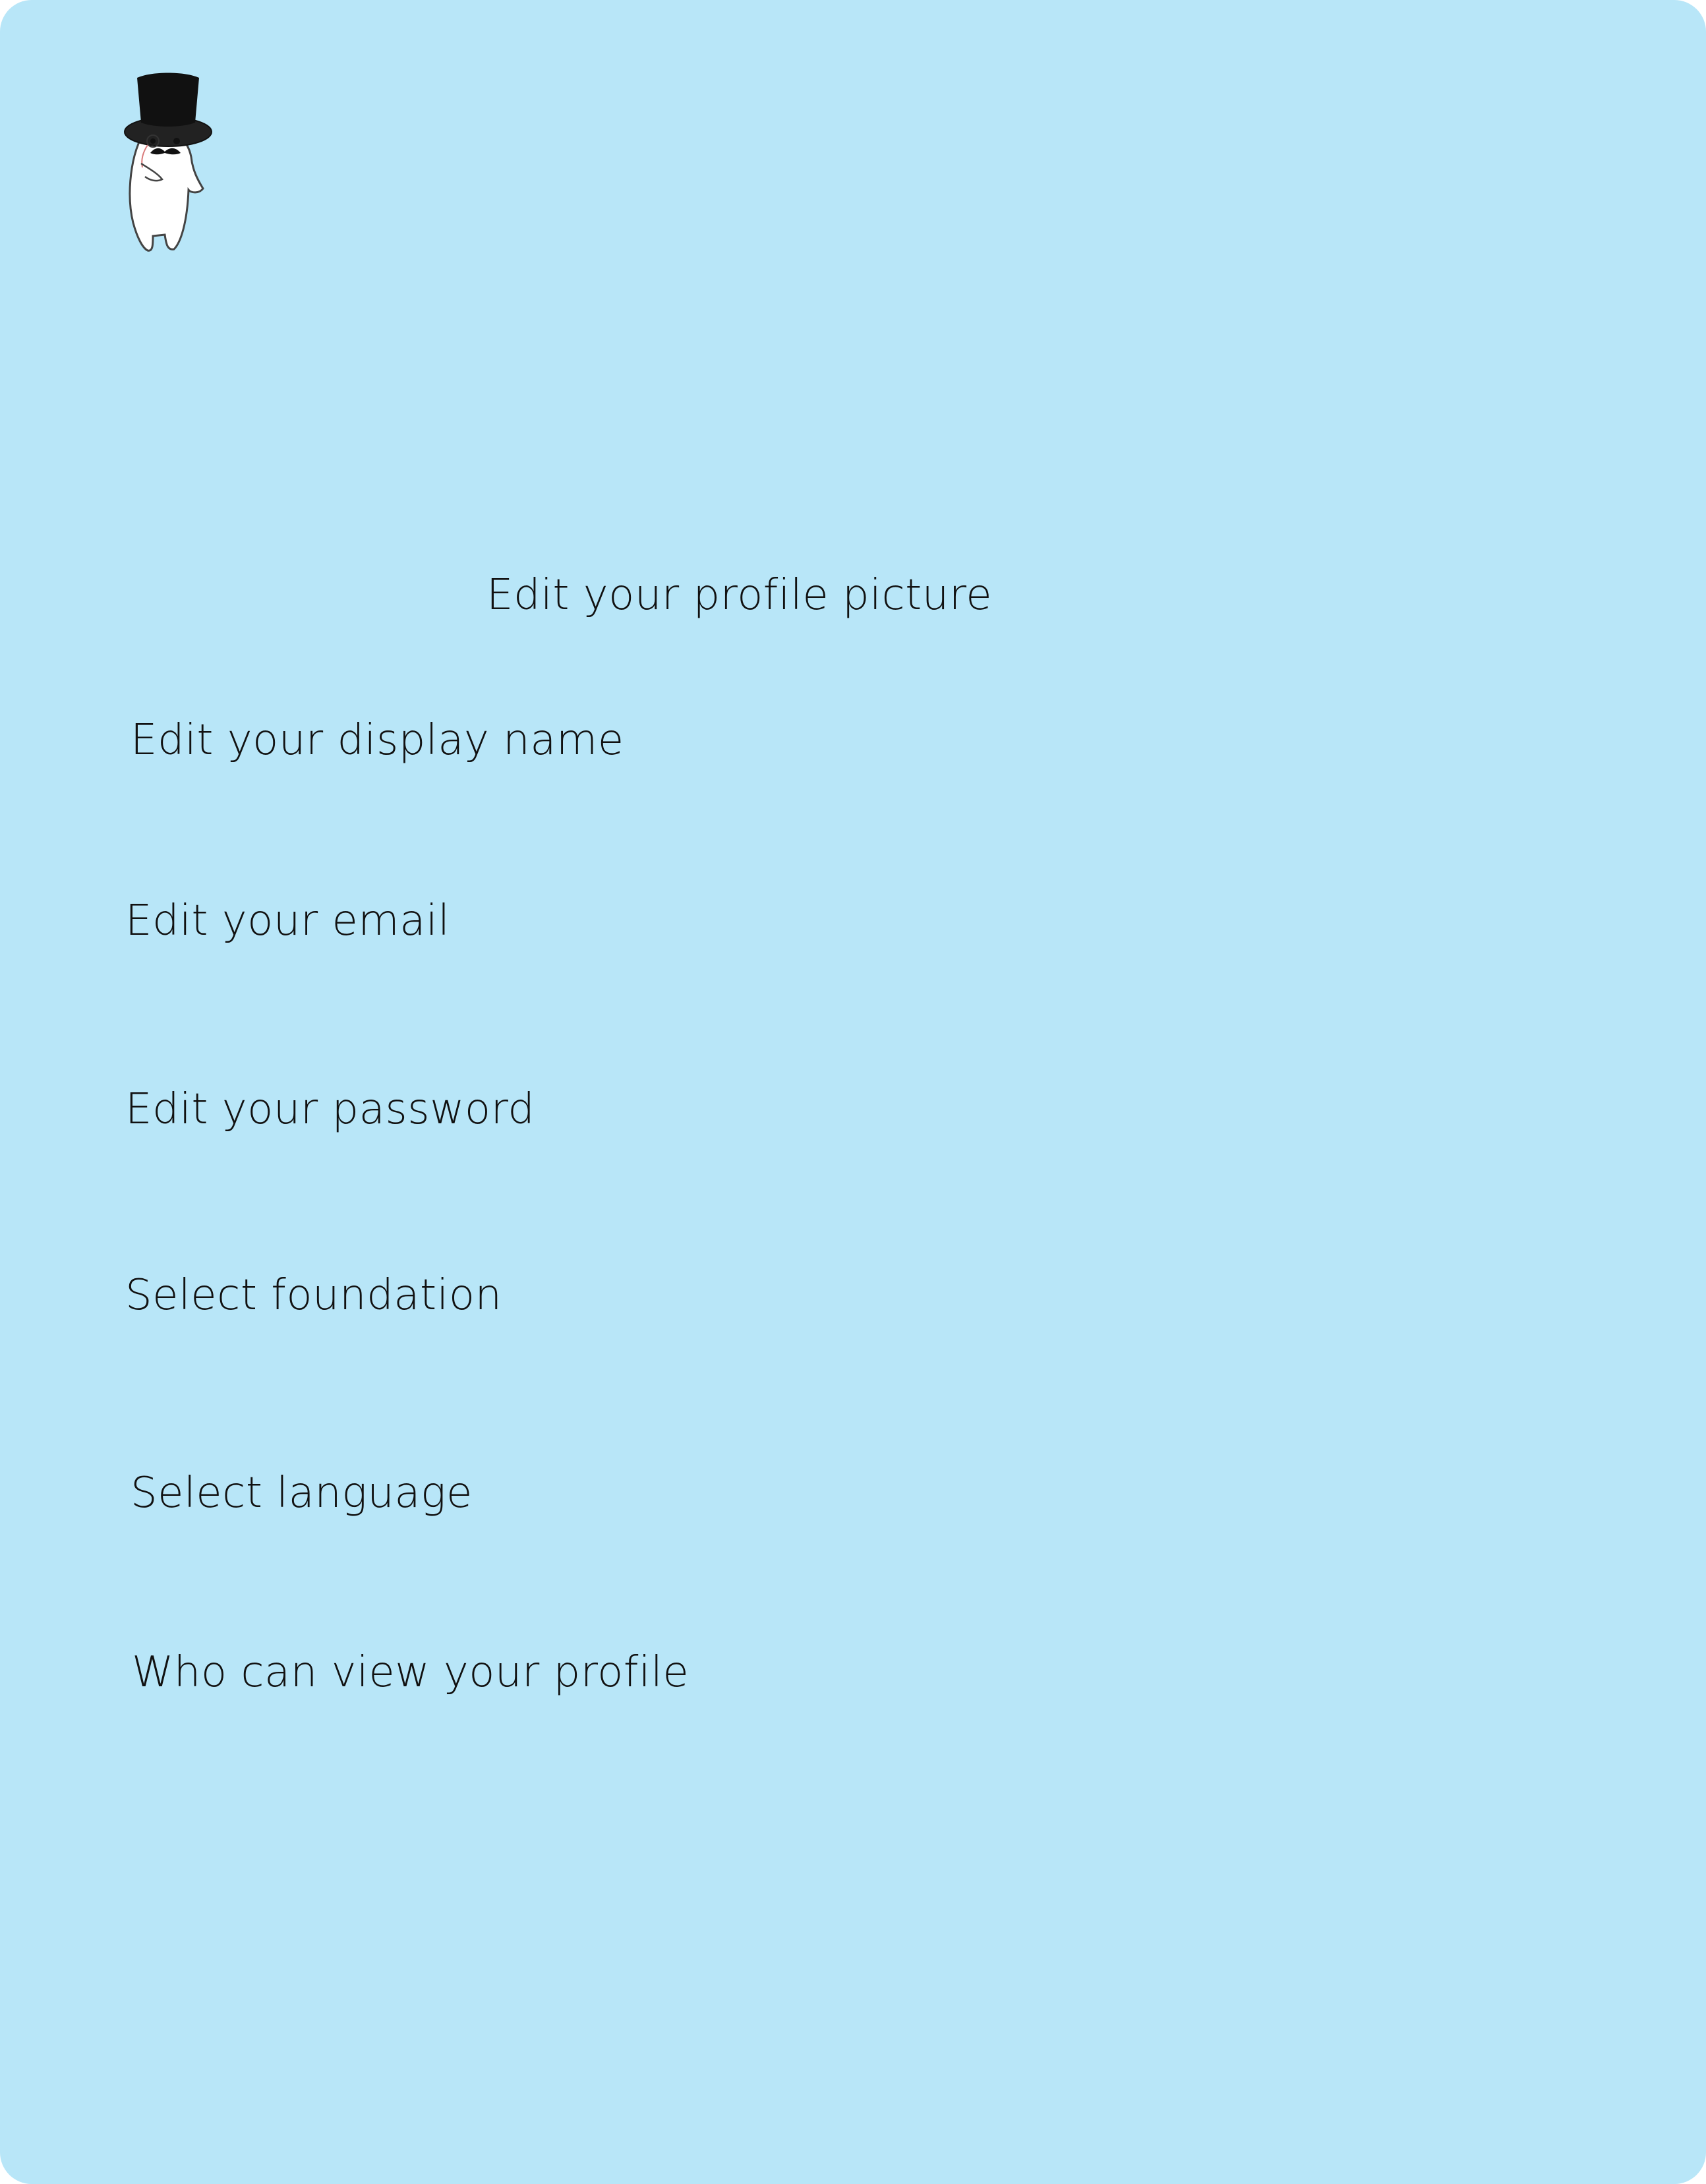 This screenshot has height=2184, width=1706. Describe the element at coordinates (313, 1295) in the screenshot. I see `select-foundation-link: Select foundation` at that location.